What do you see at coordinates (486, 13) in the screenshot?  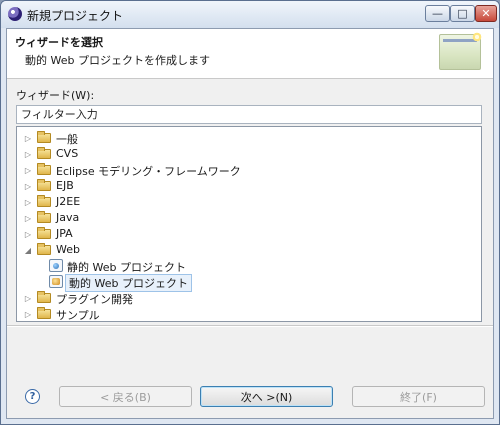 I see `close-button: ✕` at bounding box center [486, 13].